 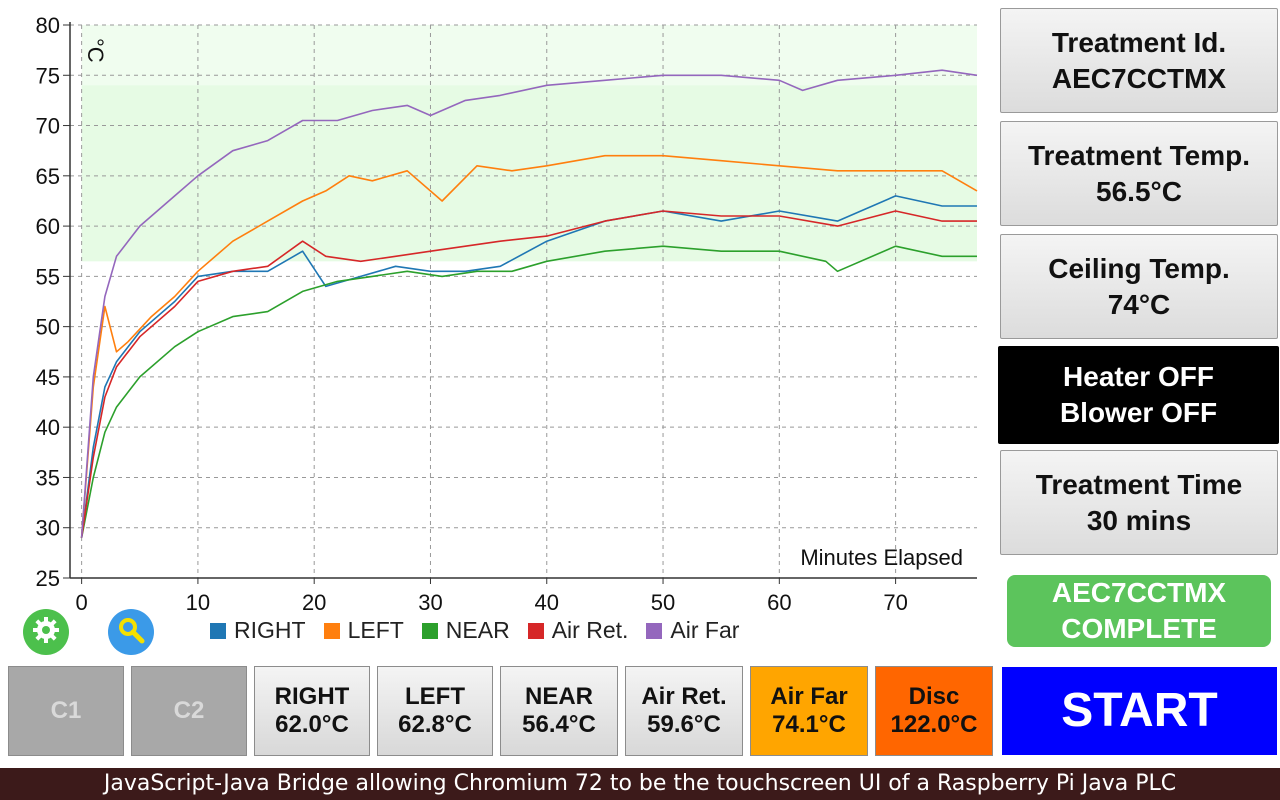 I want to click on air-far-sensor-button: Air Far 74.1°C, so click(x=809, y=711).